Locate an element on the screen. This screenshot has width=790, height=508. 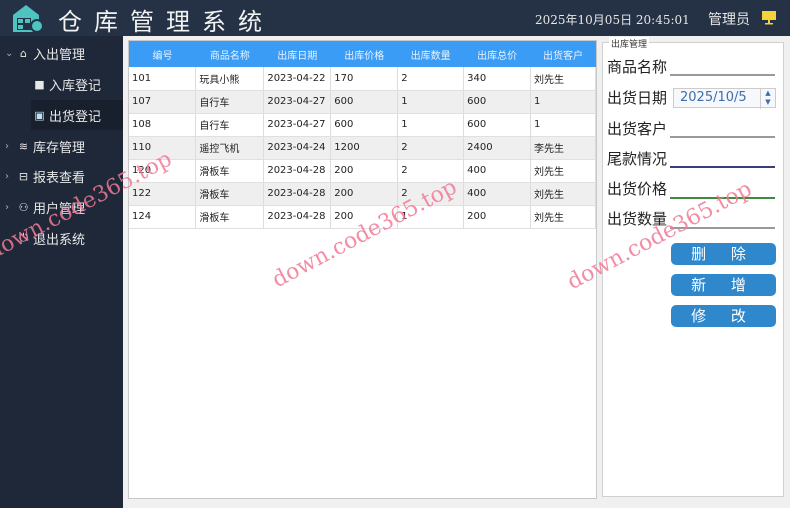
edit-button: 修 改 is located at coordinates (723, 316).